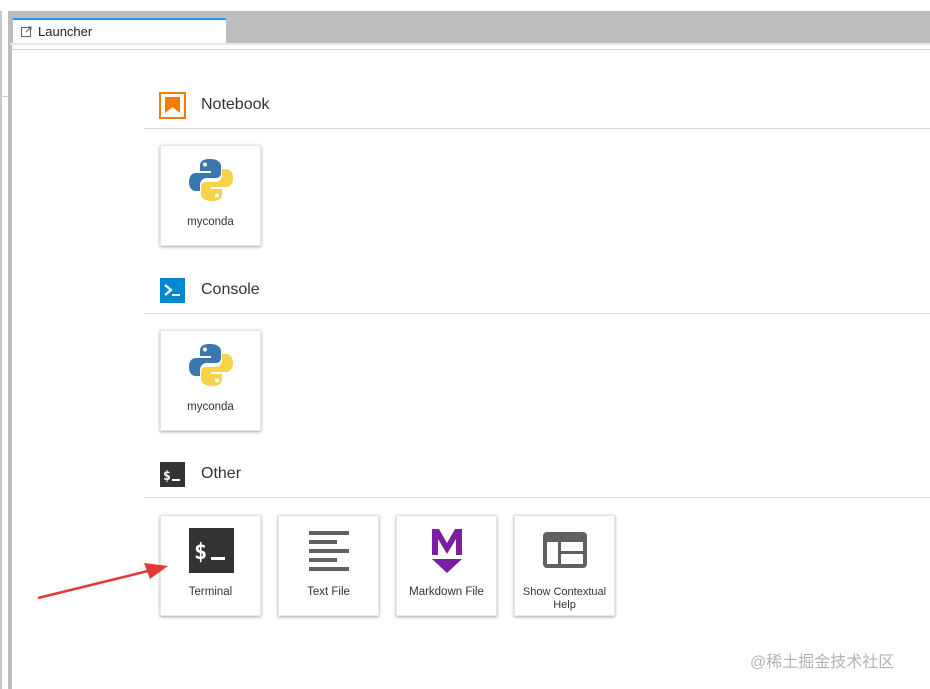 The height and width of the screenshot is (689, 930). What do you see at coordinates (328, 592) in the screenshot?
I see `card-label: Text File` at bounding box center [328, 592].